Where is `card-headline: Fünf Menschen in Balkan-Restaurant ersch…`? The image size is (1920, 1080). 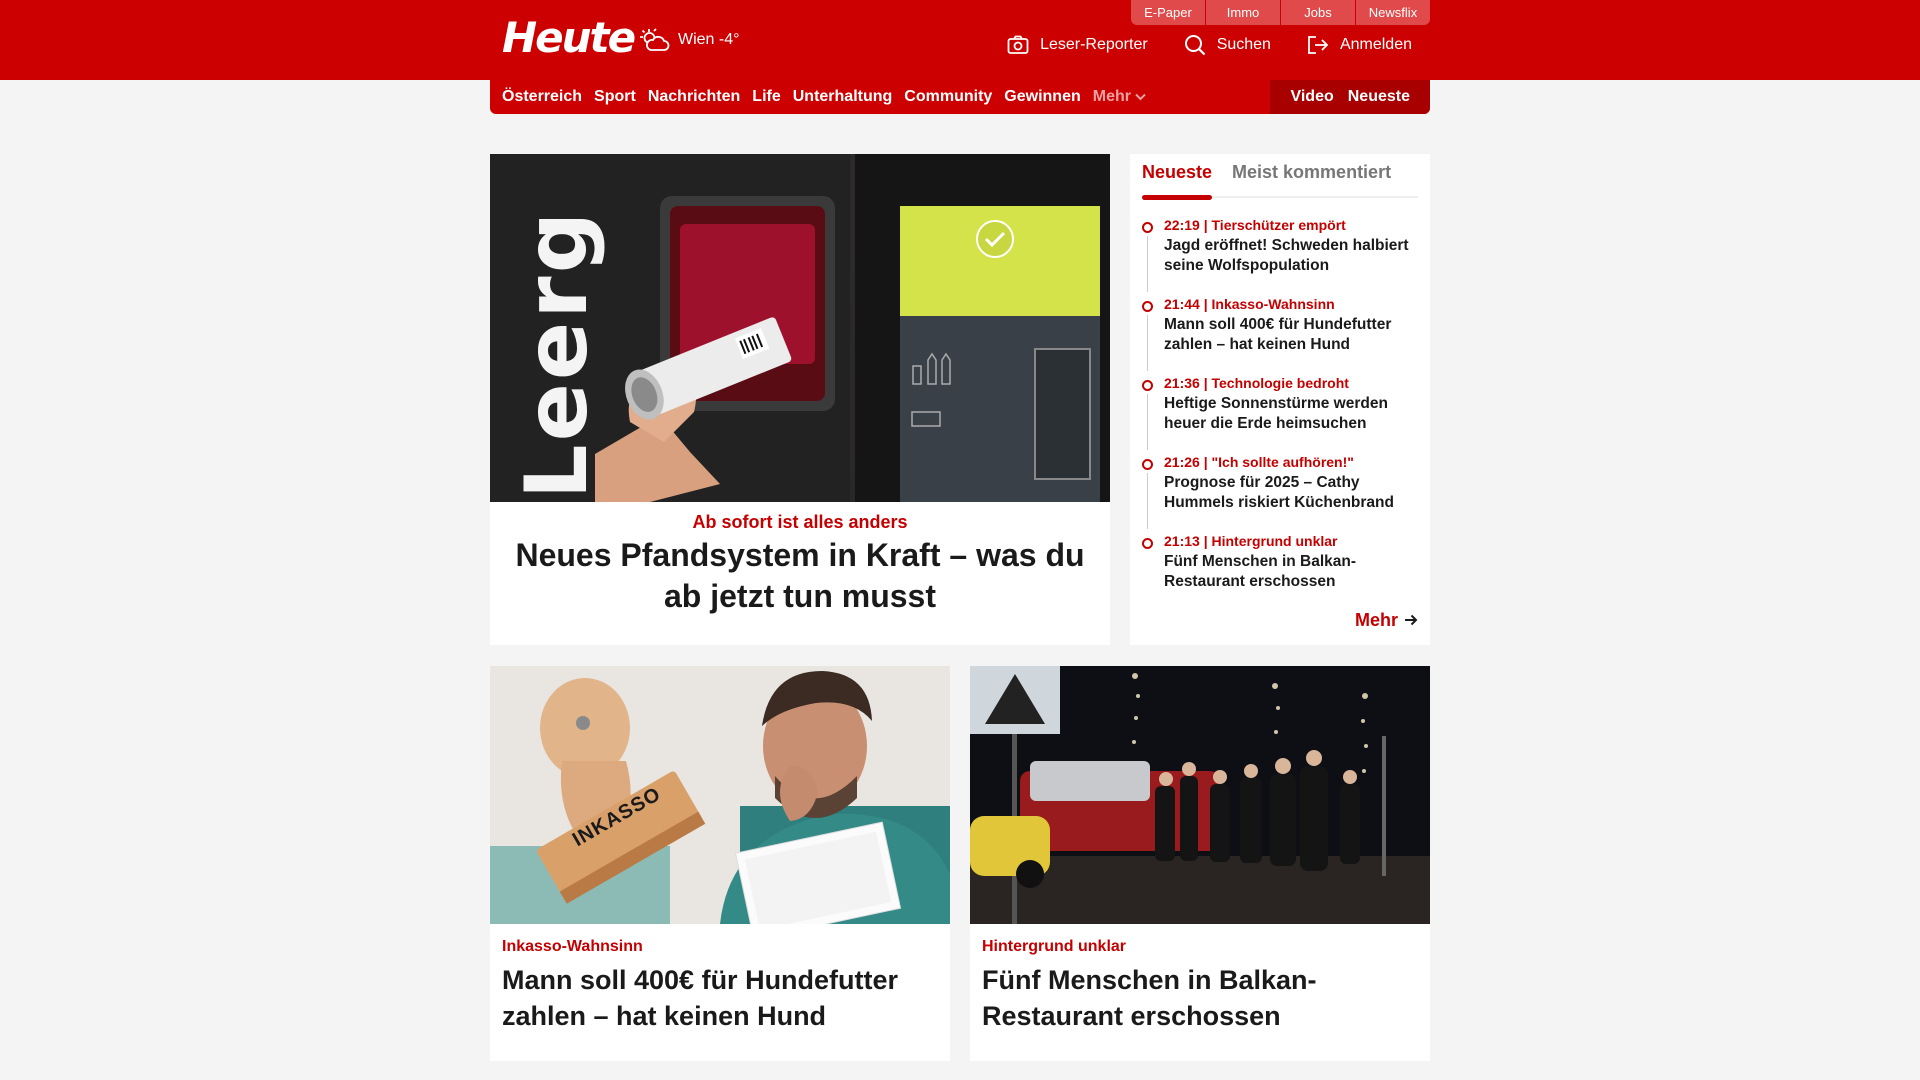 card-headline: Fünf Menschen in Balkan-Restaurant ersch… is located at coordinates (1200, 998).